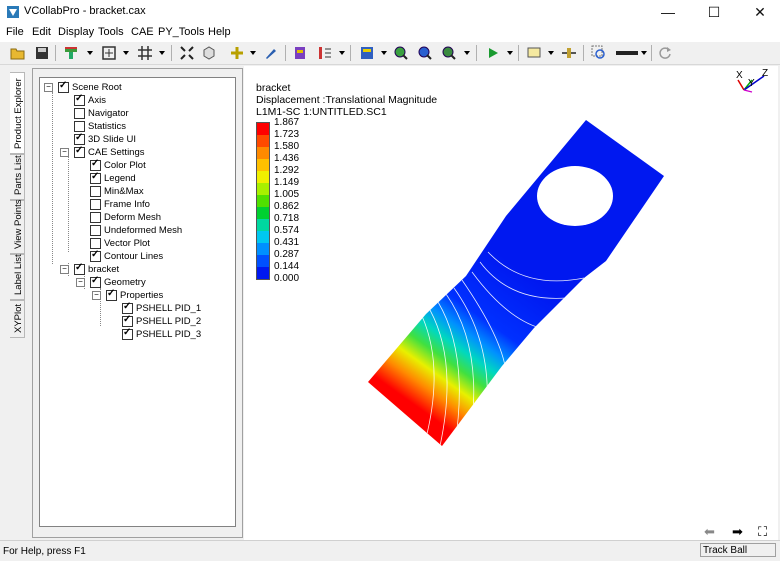 Image resolution: width=780 pixels, height=561 pixels. Describe the element at coordinates (79, 113) in the screenshot. I see `checkbox-navigator` at that location.